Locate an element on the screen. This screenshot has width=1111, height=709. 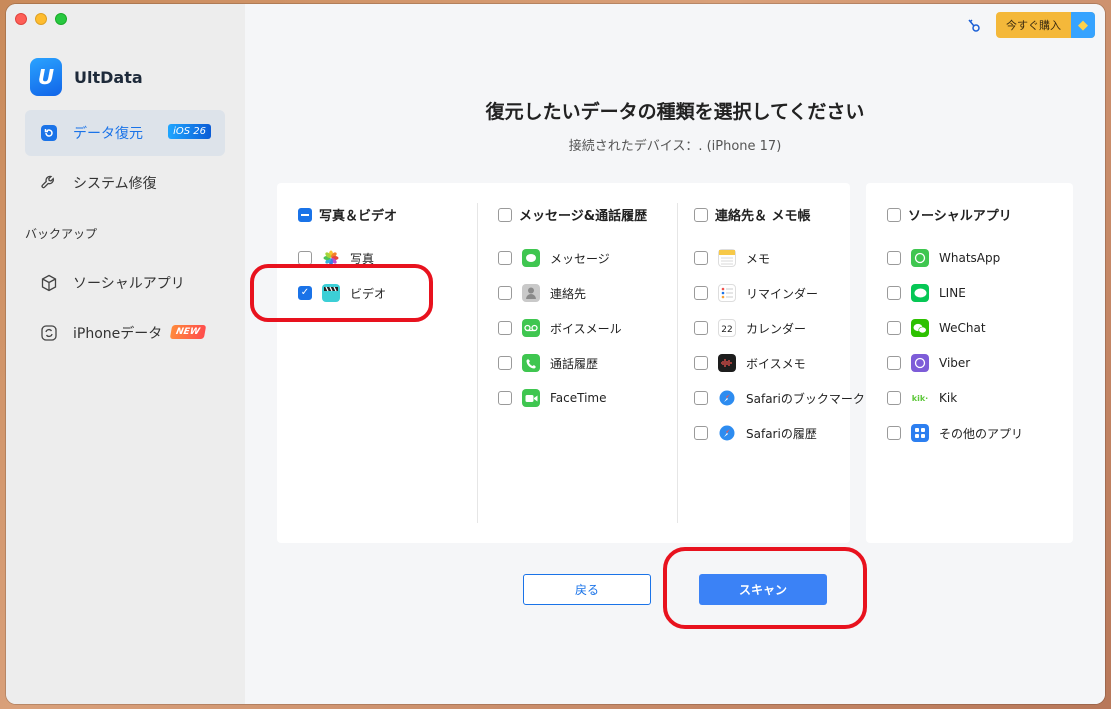
line-icon is located at coordinates (920, 293).